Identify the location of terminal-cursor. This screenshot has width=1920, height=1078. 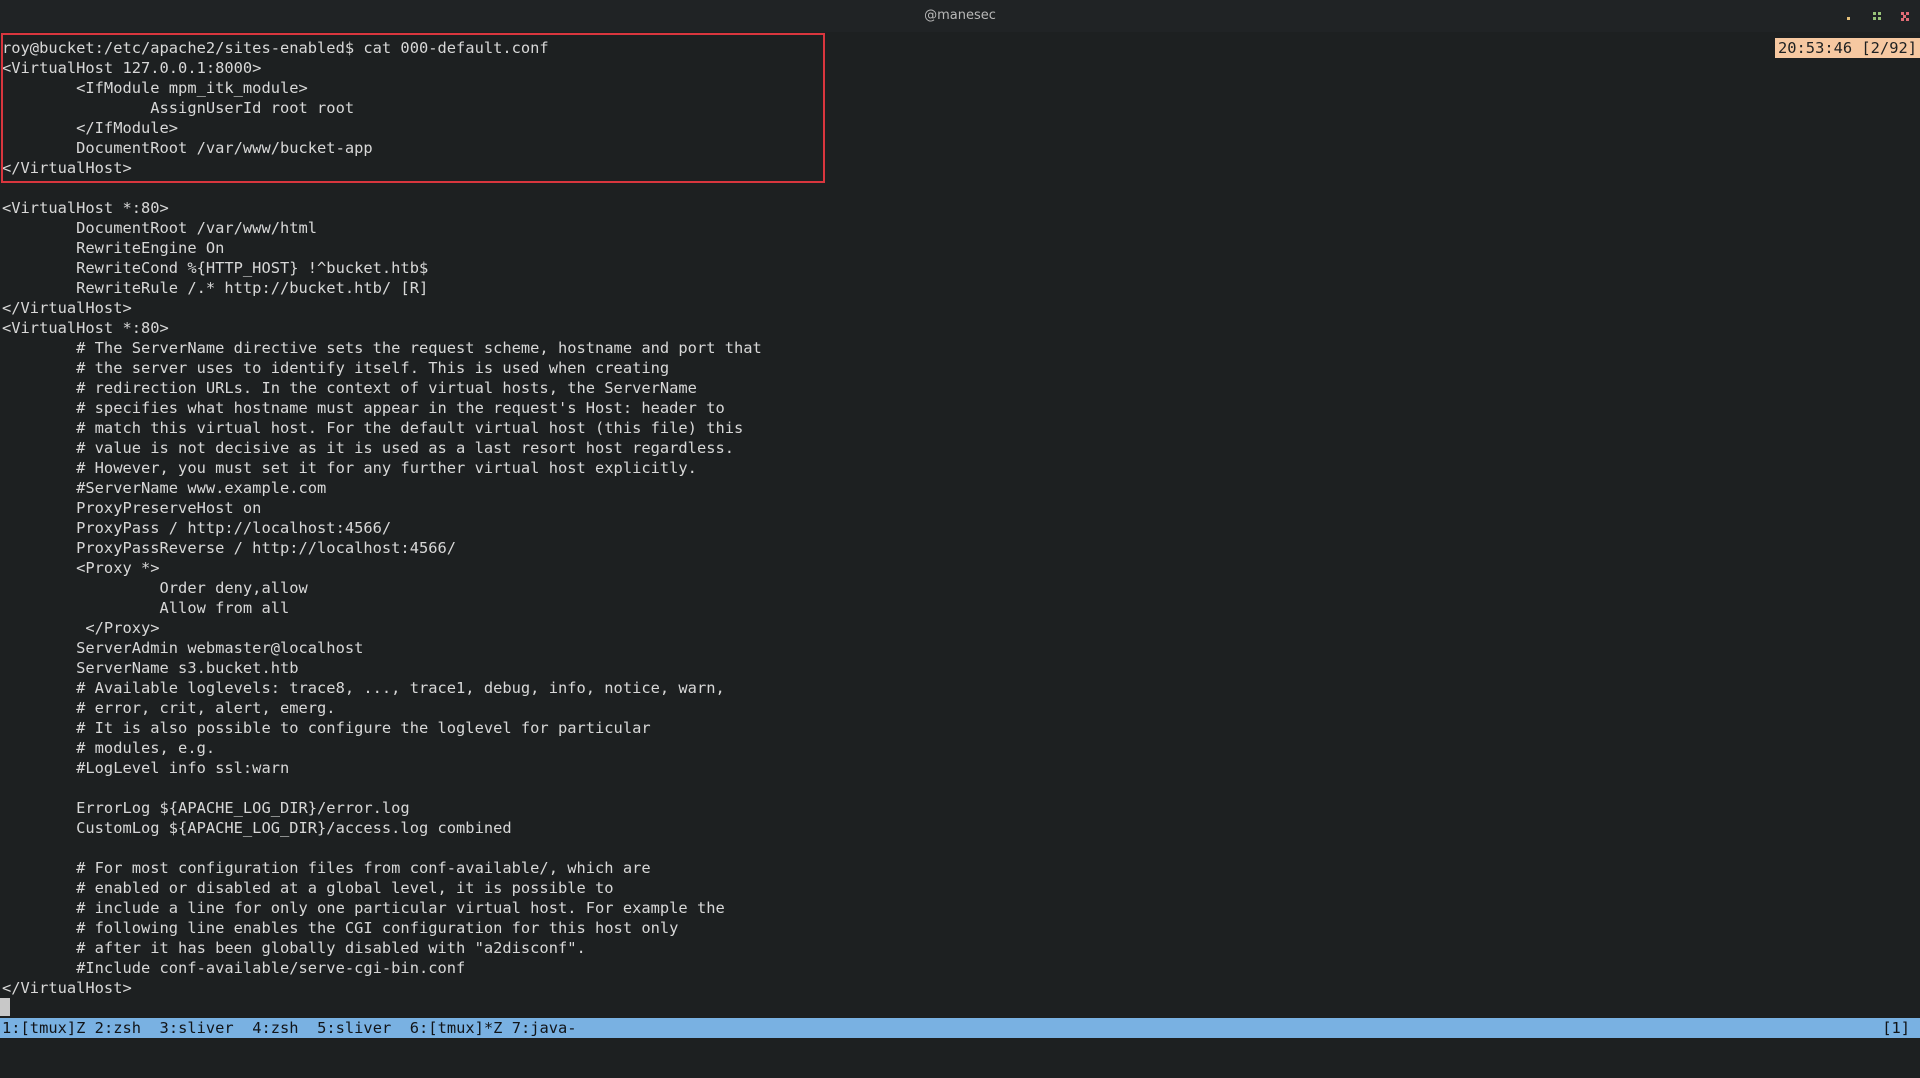
(5, 1007).